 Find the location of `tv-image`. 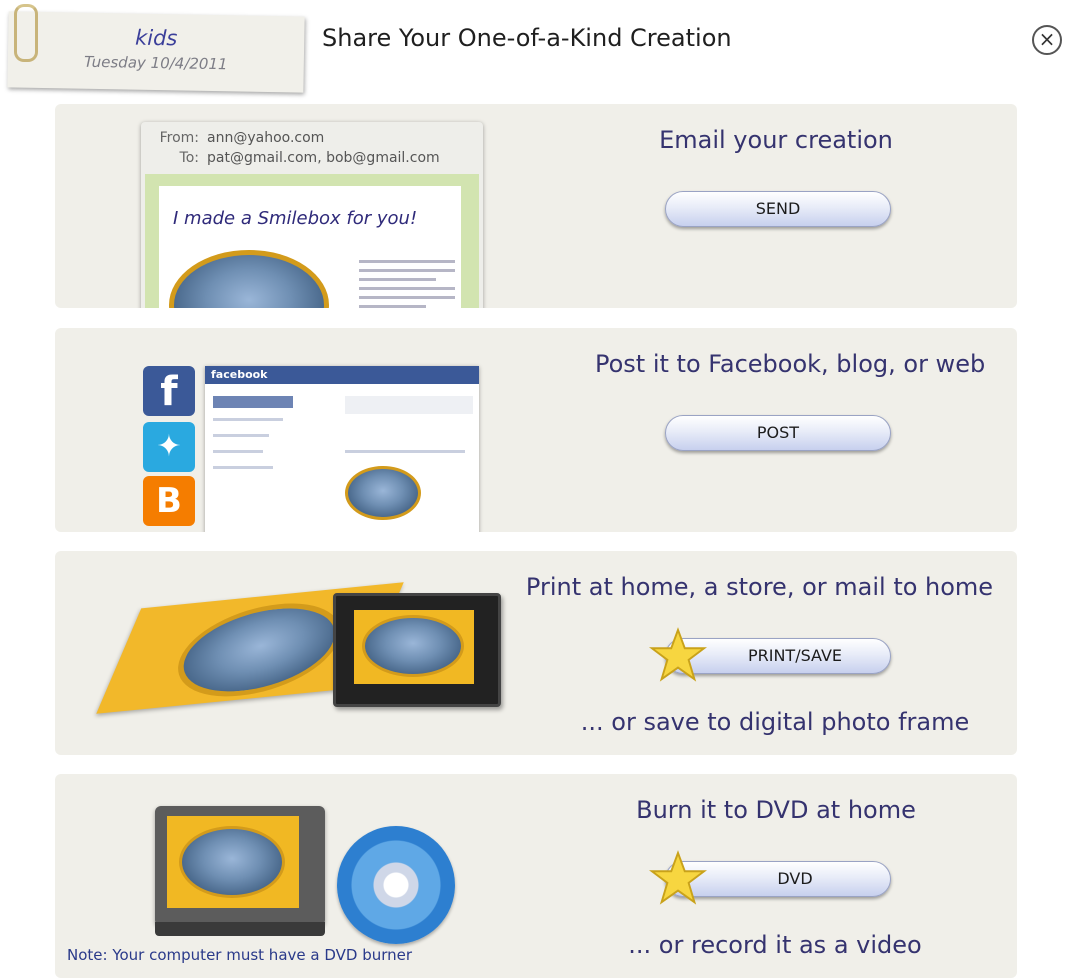

tv-image is located at coordinates (240, 871).